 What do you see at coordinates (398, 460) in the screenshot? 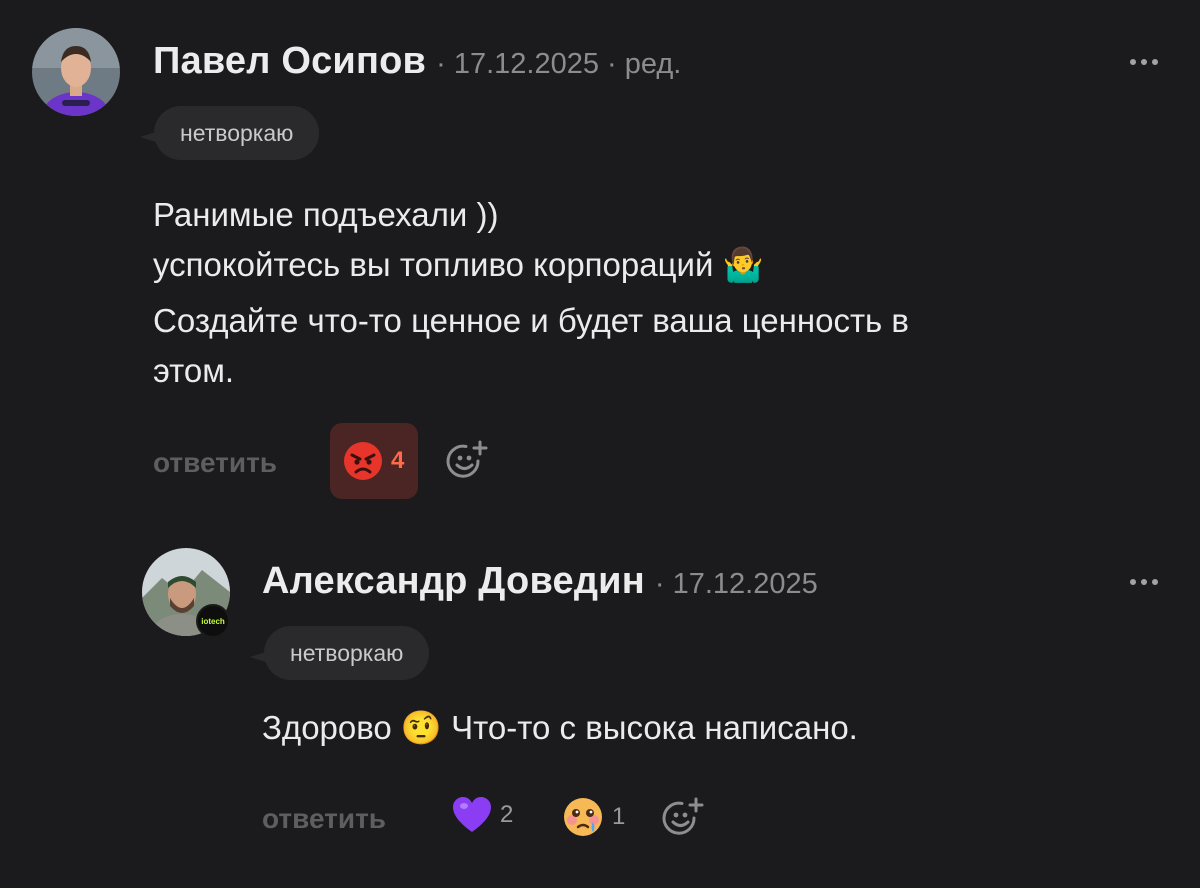
I see `reaction-count: 4` at bounding box center [398, 460].